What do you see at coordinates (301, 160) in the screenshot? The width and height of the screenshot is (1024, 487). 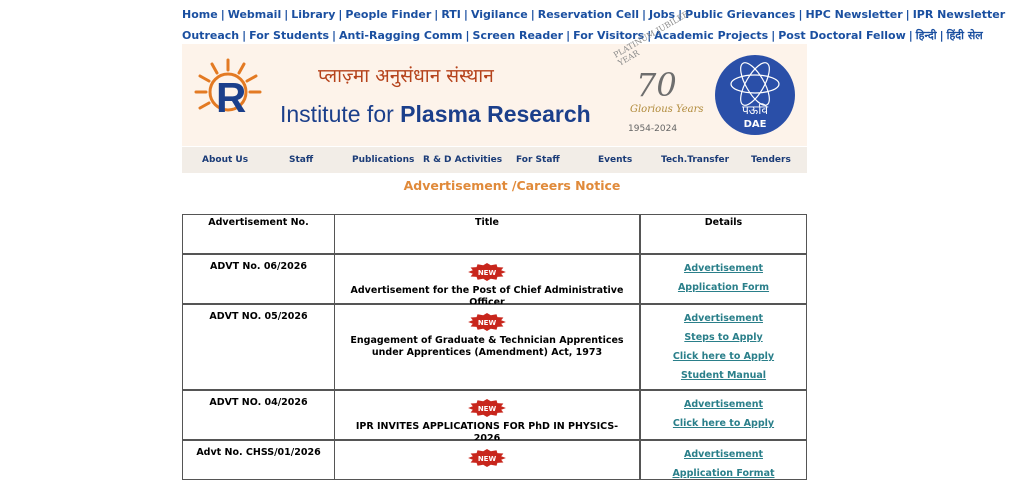 I see `nav-staff: Staff` at bounding box center [301, 160].